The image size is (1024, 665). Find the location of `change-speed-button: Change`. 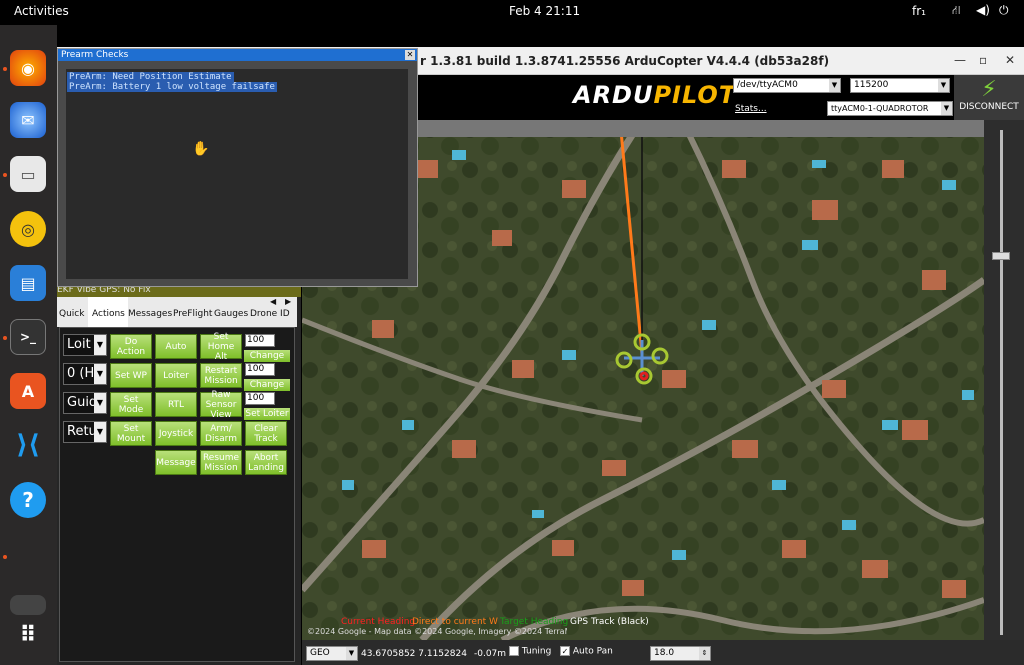

change-speed-button: Change is located at coordinates (267, 356).